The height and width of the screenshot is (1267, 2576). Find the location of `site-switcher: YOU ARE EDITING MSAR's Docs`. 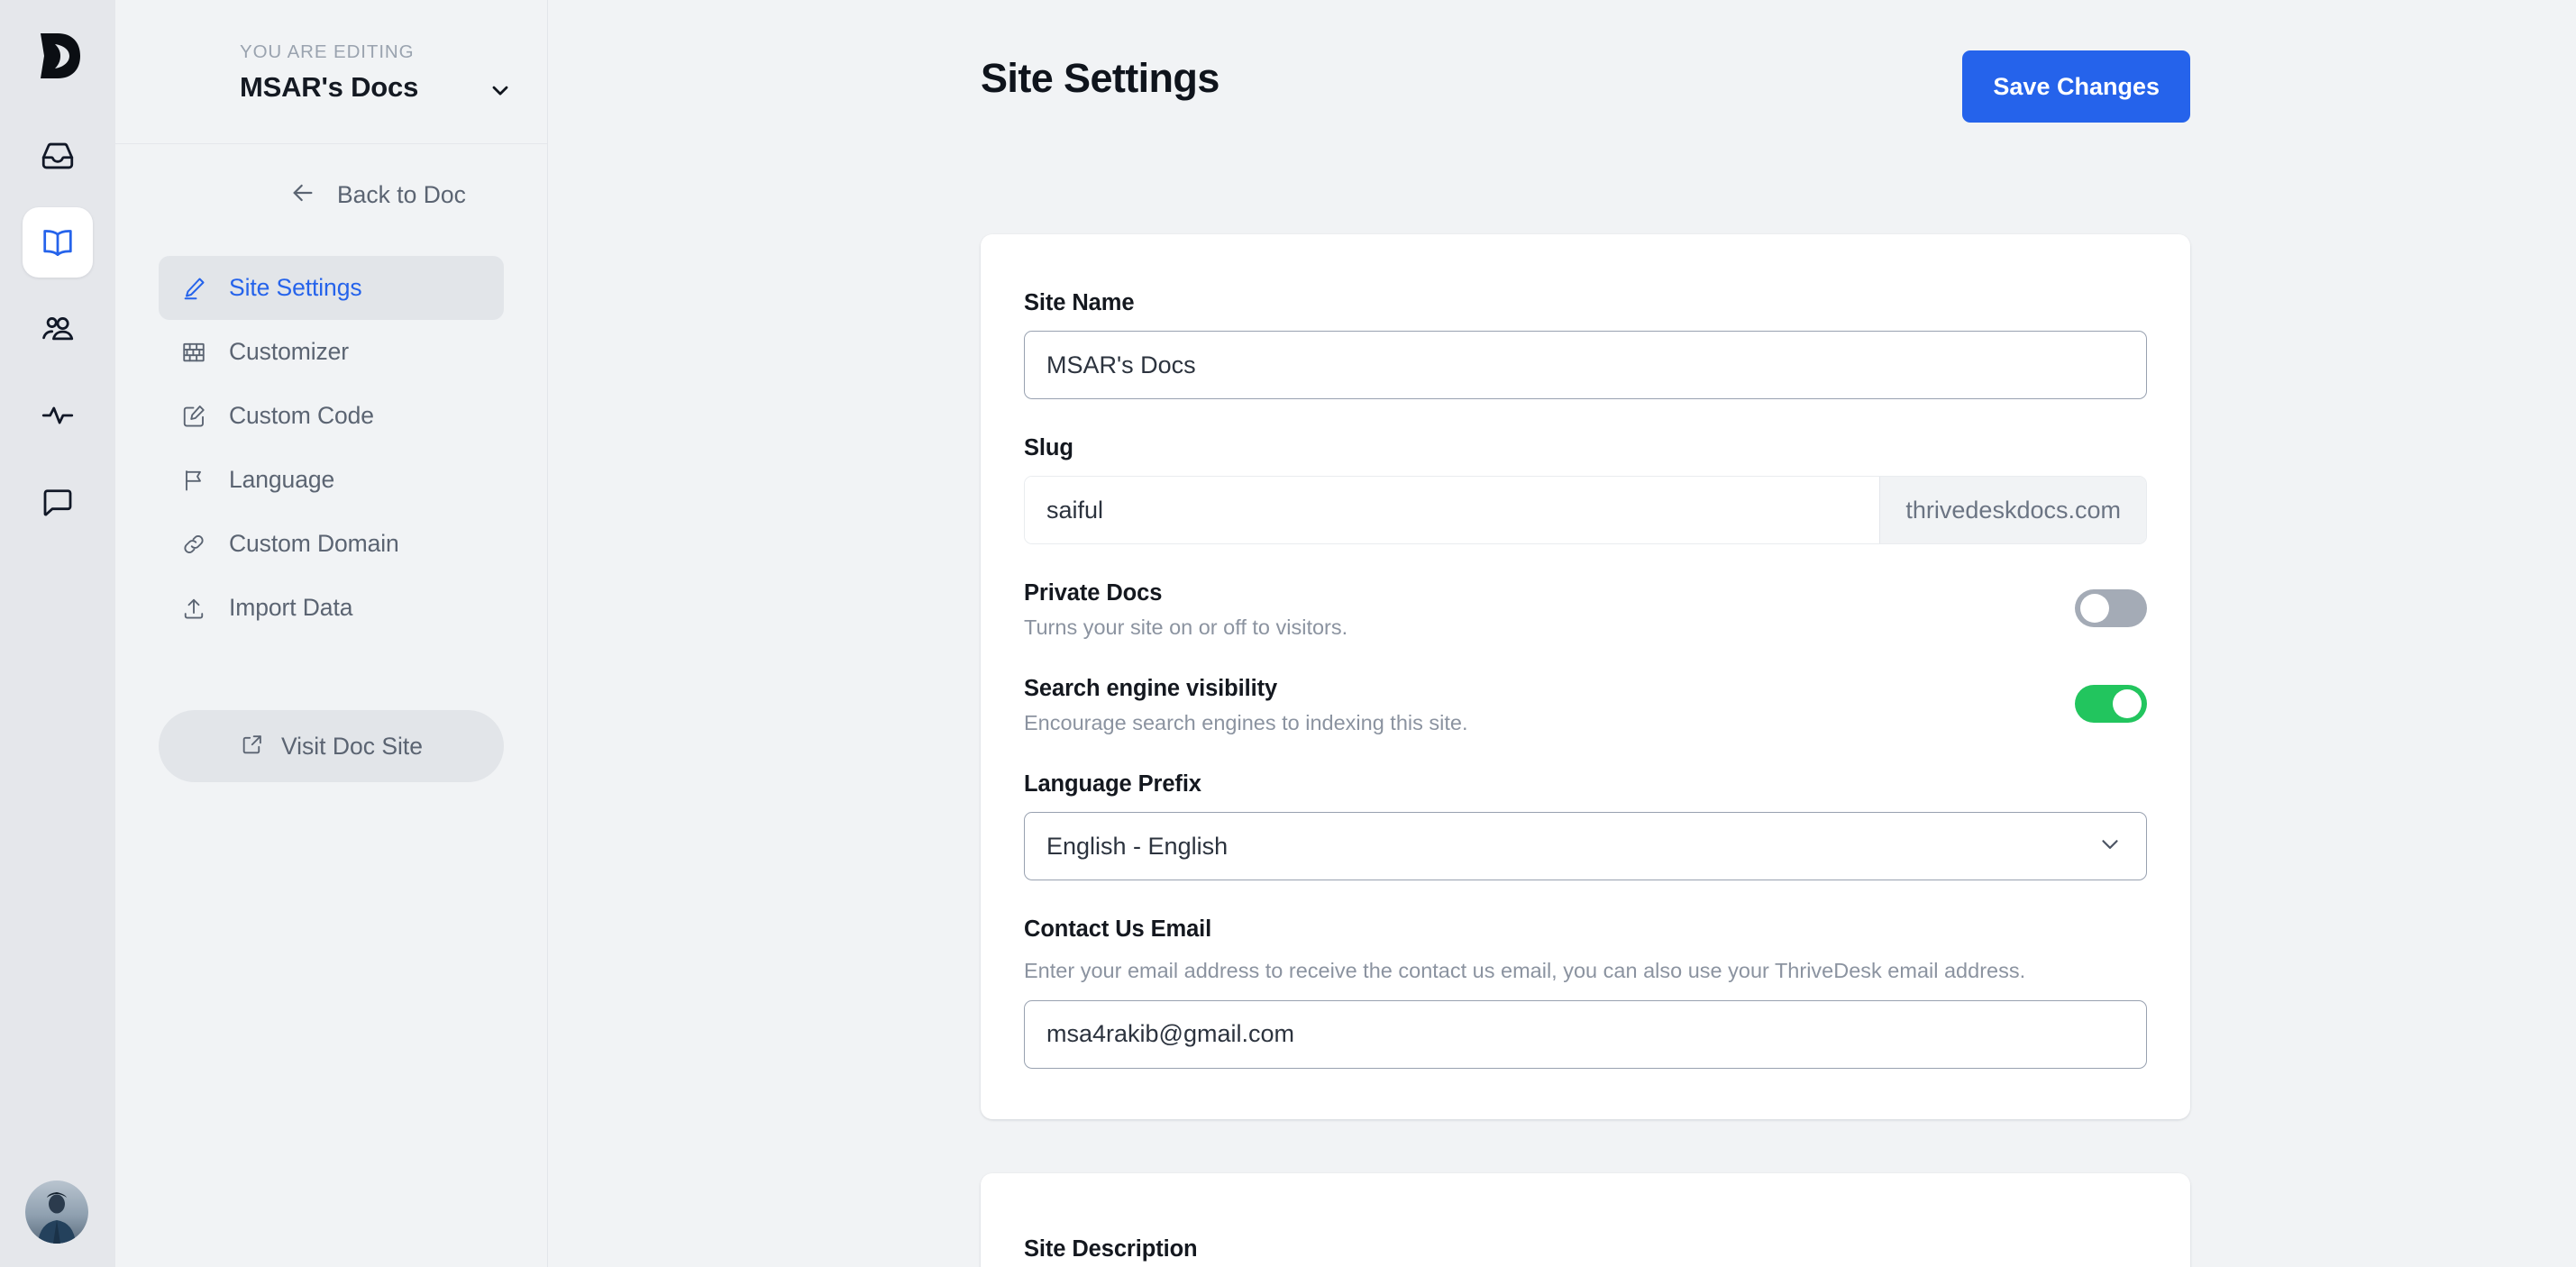

site-switcher: YOU ARE EDITING MSAR's Docs is located at coordinates (331, 72).